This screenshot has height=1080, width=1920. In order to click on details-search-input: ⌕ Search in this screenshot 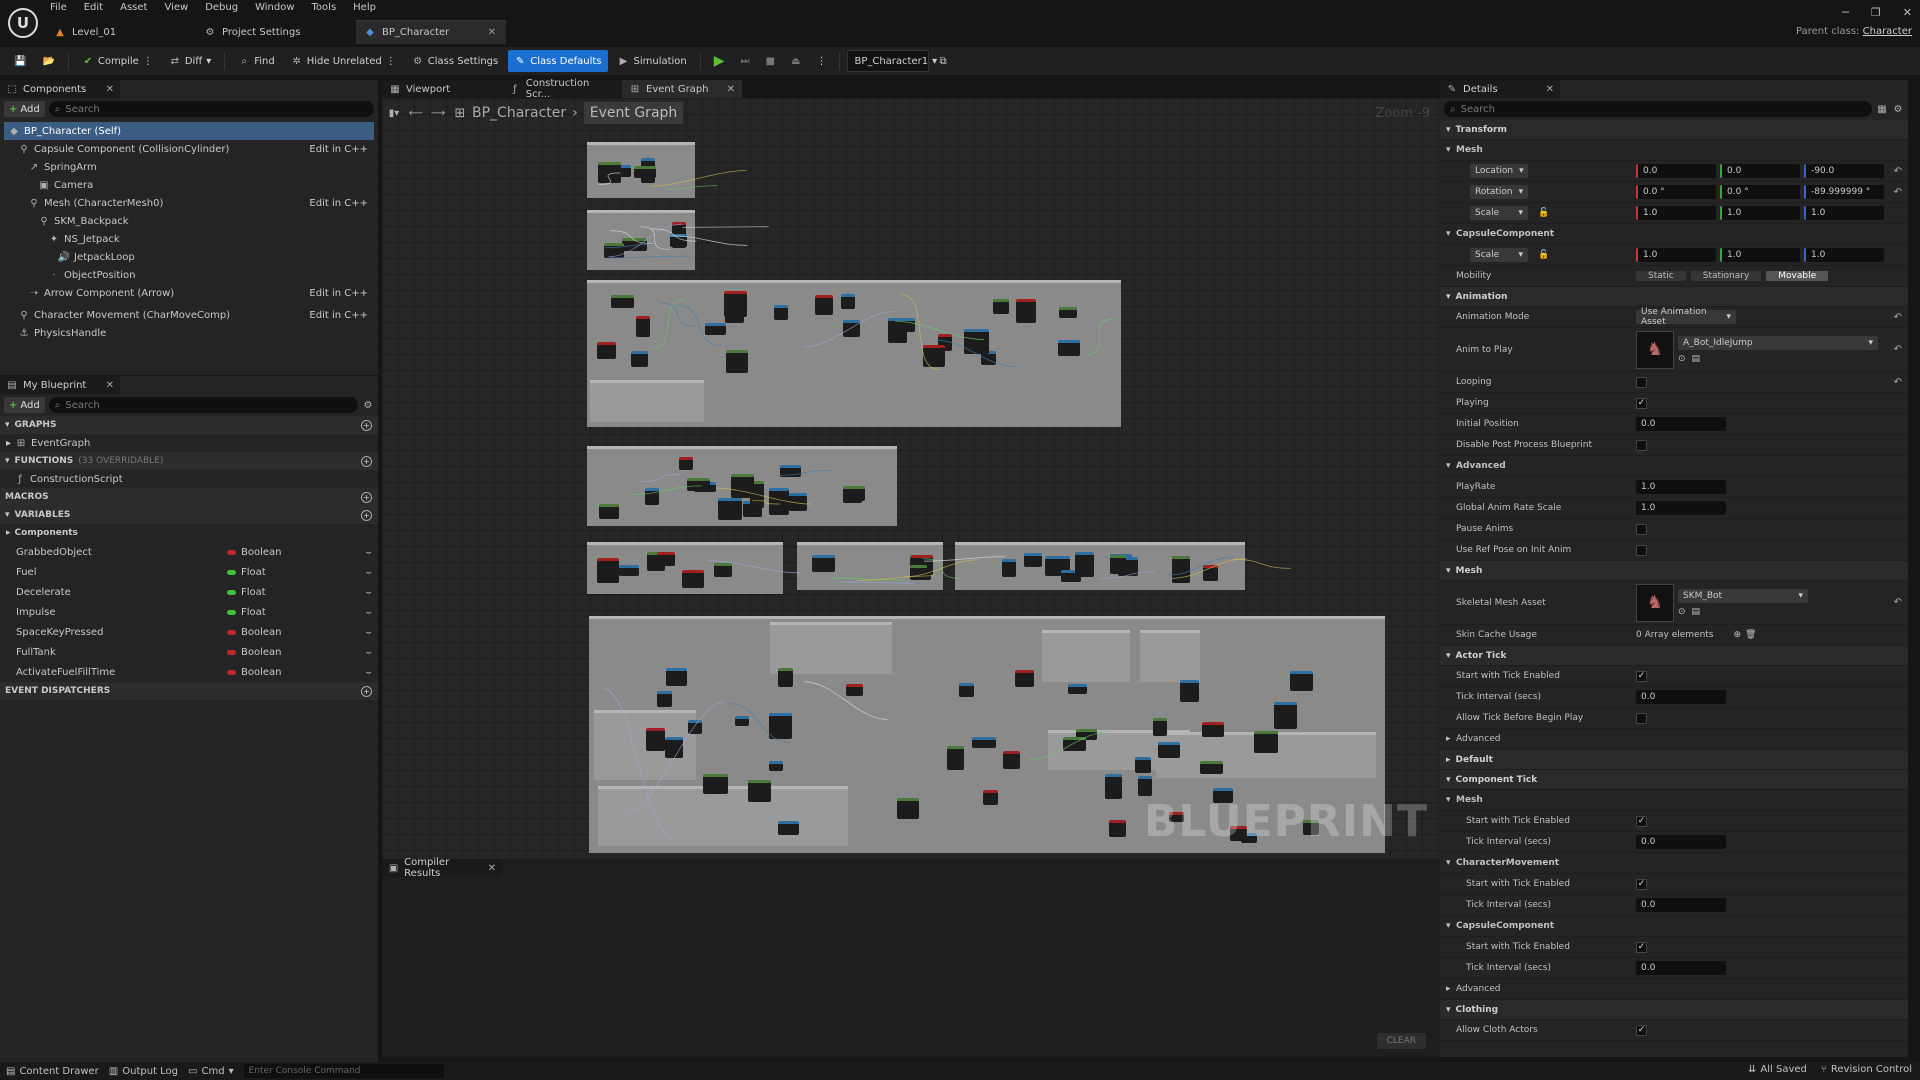, I will do `click(1658, 109)`.